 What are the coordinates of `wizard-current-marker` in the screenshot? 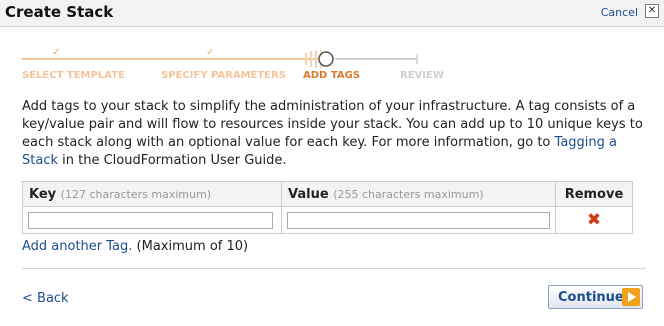 It's located at (326, 59).